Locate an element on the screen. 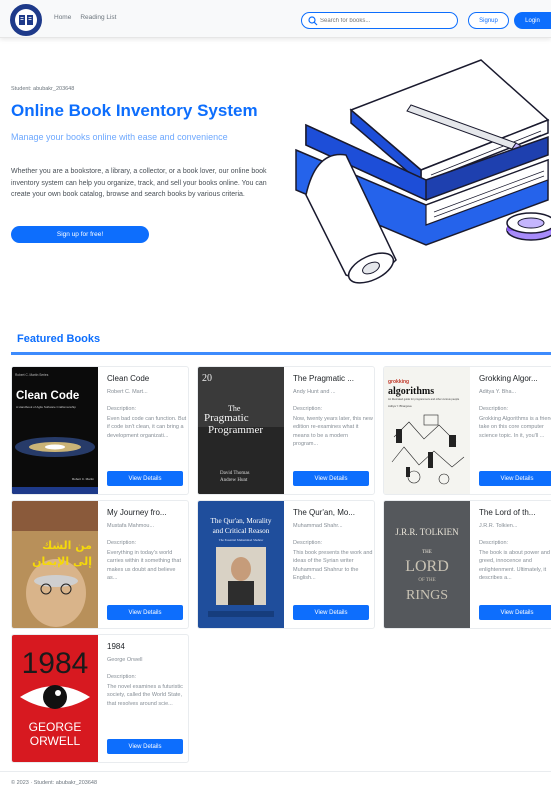 This screenshot has height=791, width=551. navbar: Home Reading List Signup Login is located at coordinates (275, 19).